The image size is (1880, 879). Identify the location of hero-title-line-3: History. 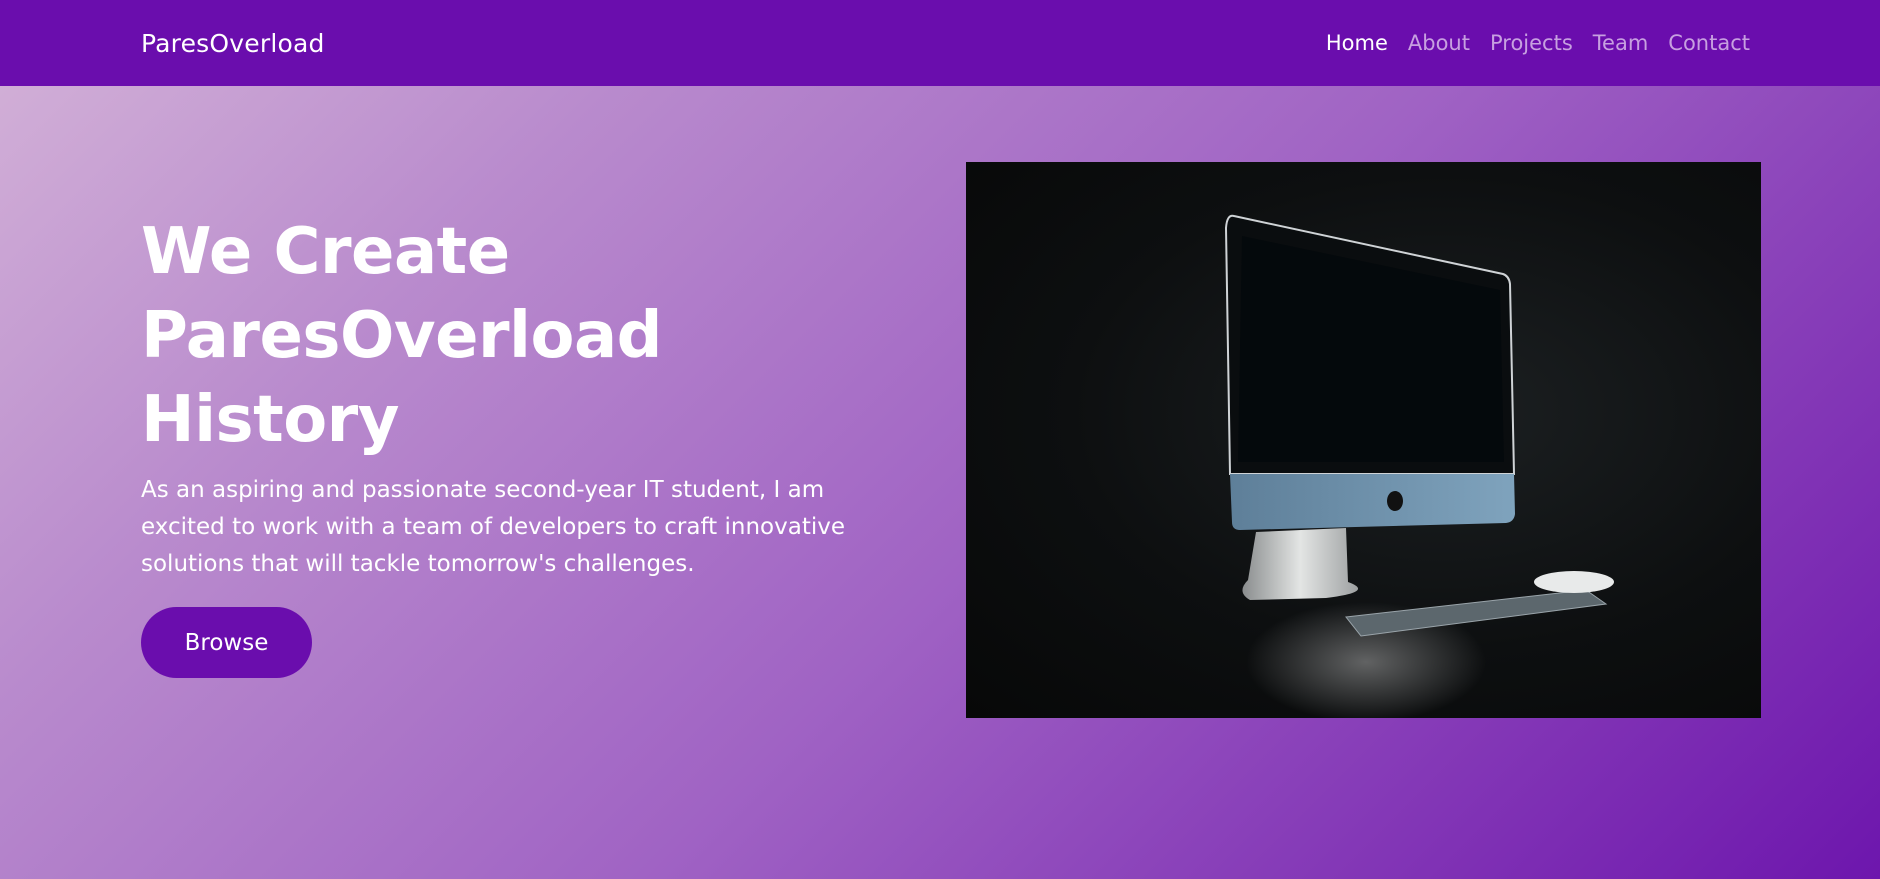
(270, 420).